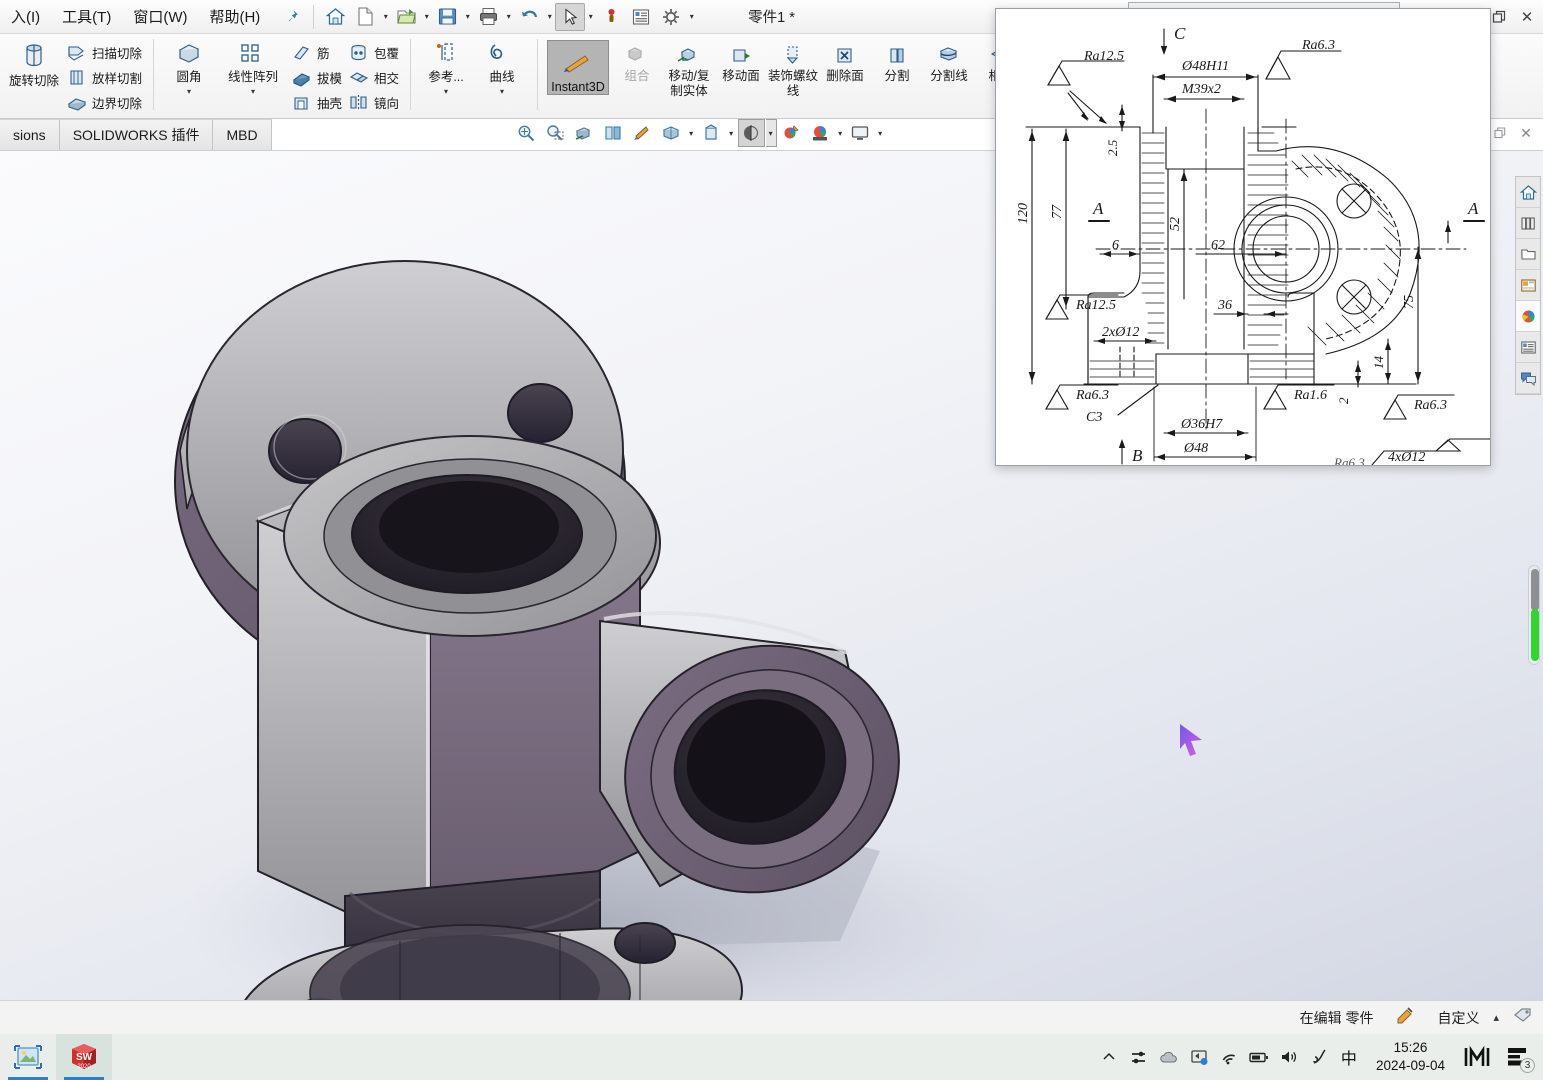 The width and height of the screenshot is (1543, 1080). What do you see at coordinates (446, 91) in the screenshot?
I see `reference-geometry-dropdown: ▾` at bounding box center [446, 91].